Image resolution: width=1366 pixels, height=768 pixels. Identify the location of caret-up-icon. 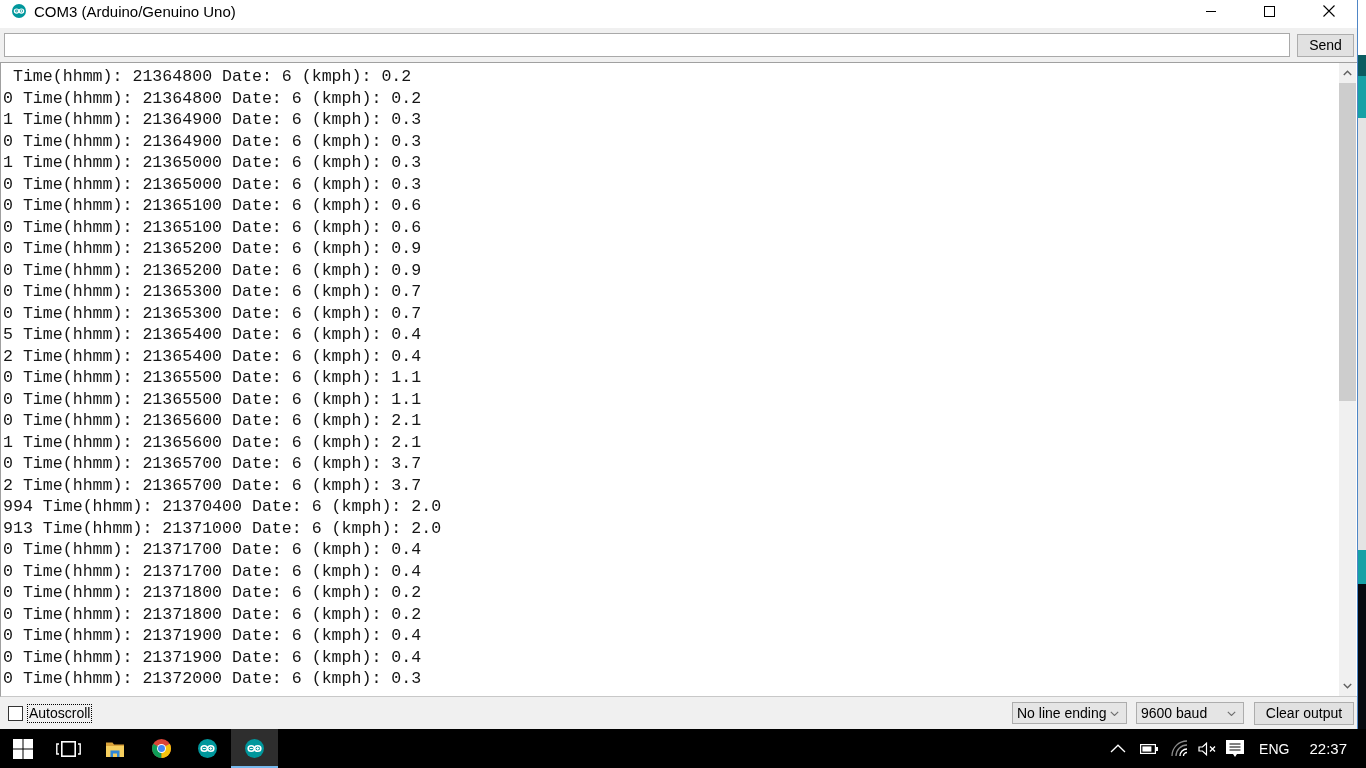
(1118, 748).